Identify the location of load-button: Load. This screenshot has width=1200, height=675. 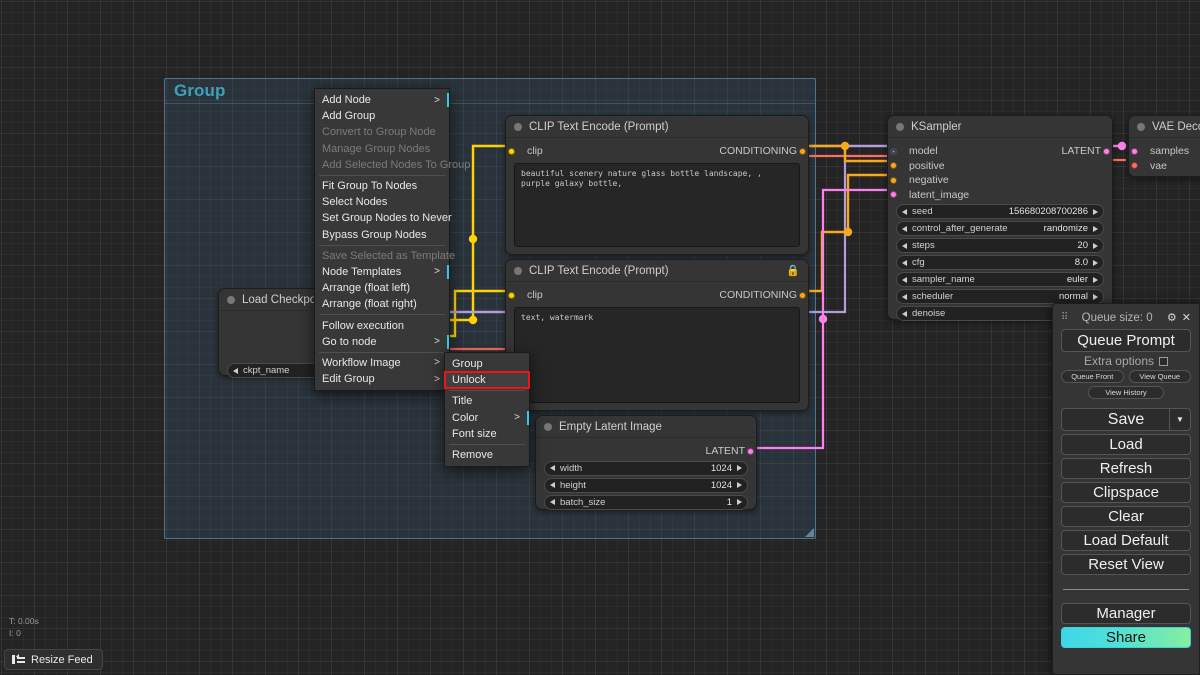
(1126, 444).